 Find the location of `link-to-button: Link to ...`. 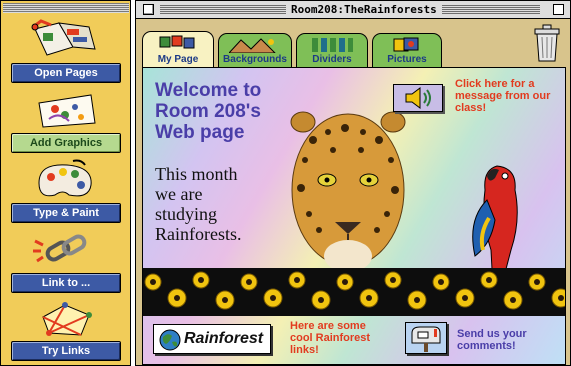

link-to-button: Link to ... is located at coordinates (66, 283).